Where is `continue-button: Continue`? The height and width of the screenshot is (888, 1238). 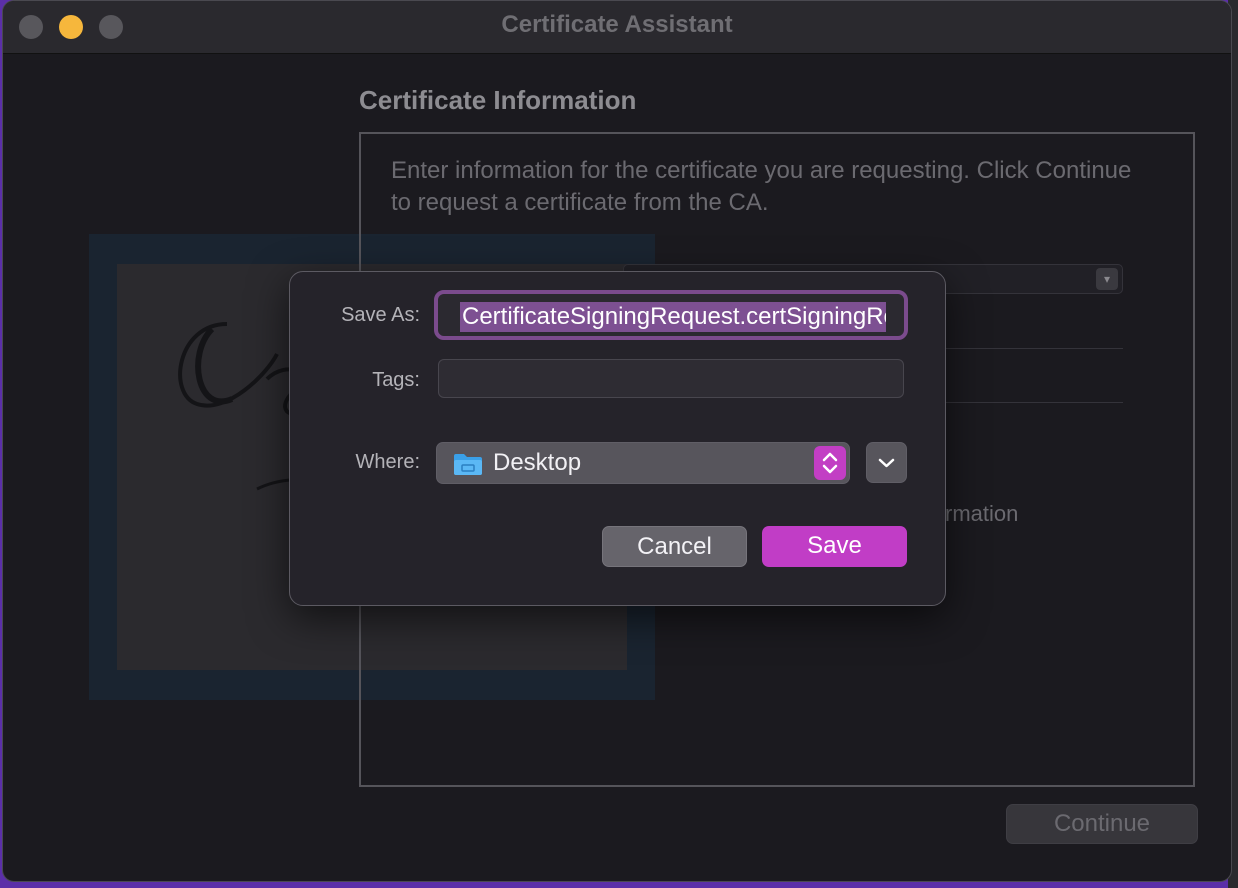
continue-button: Continue is located at coordinates (1102, 824).